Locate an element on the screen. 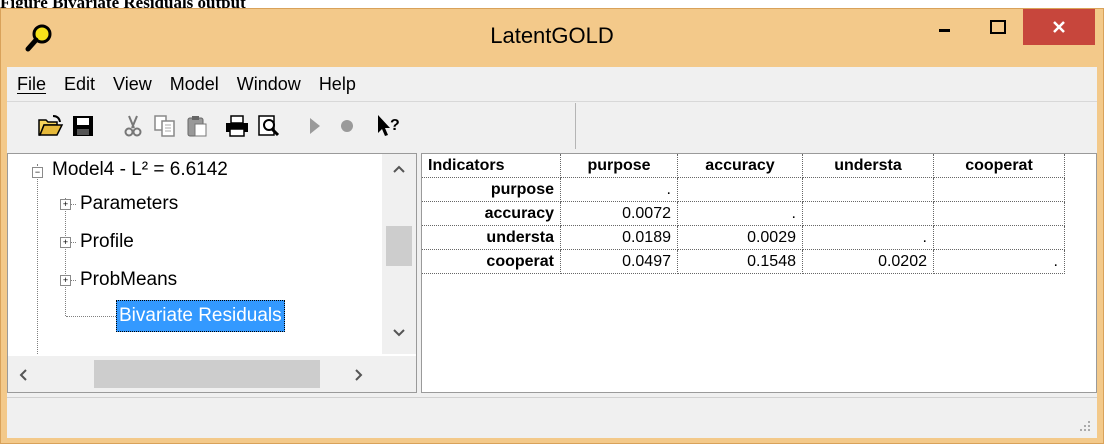 This screenshot has width=1106, height=445. scroll-left-icon is located at coordinates (23, 375).